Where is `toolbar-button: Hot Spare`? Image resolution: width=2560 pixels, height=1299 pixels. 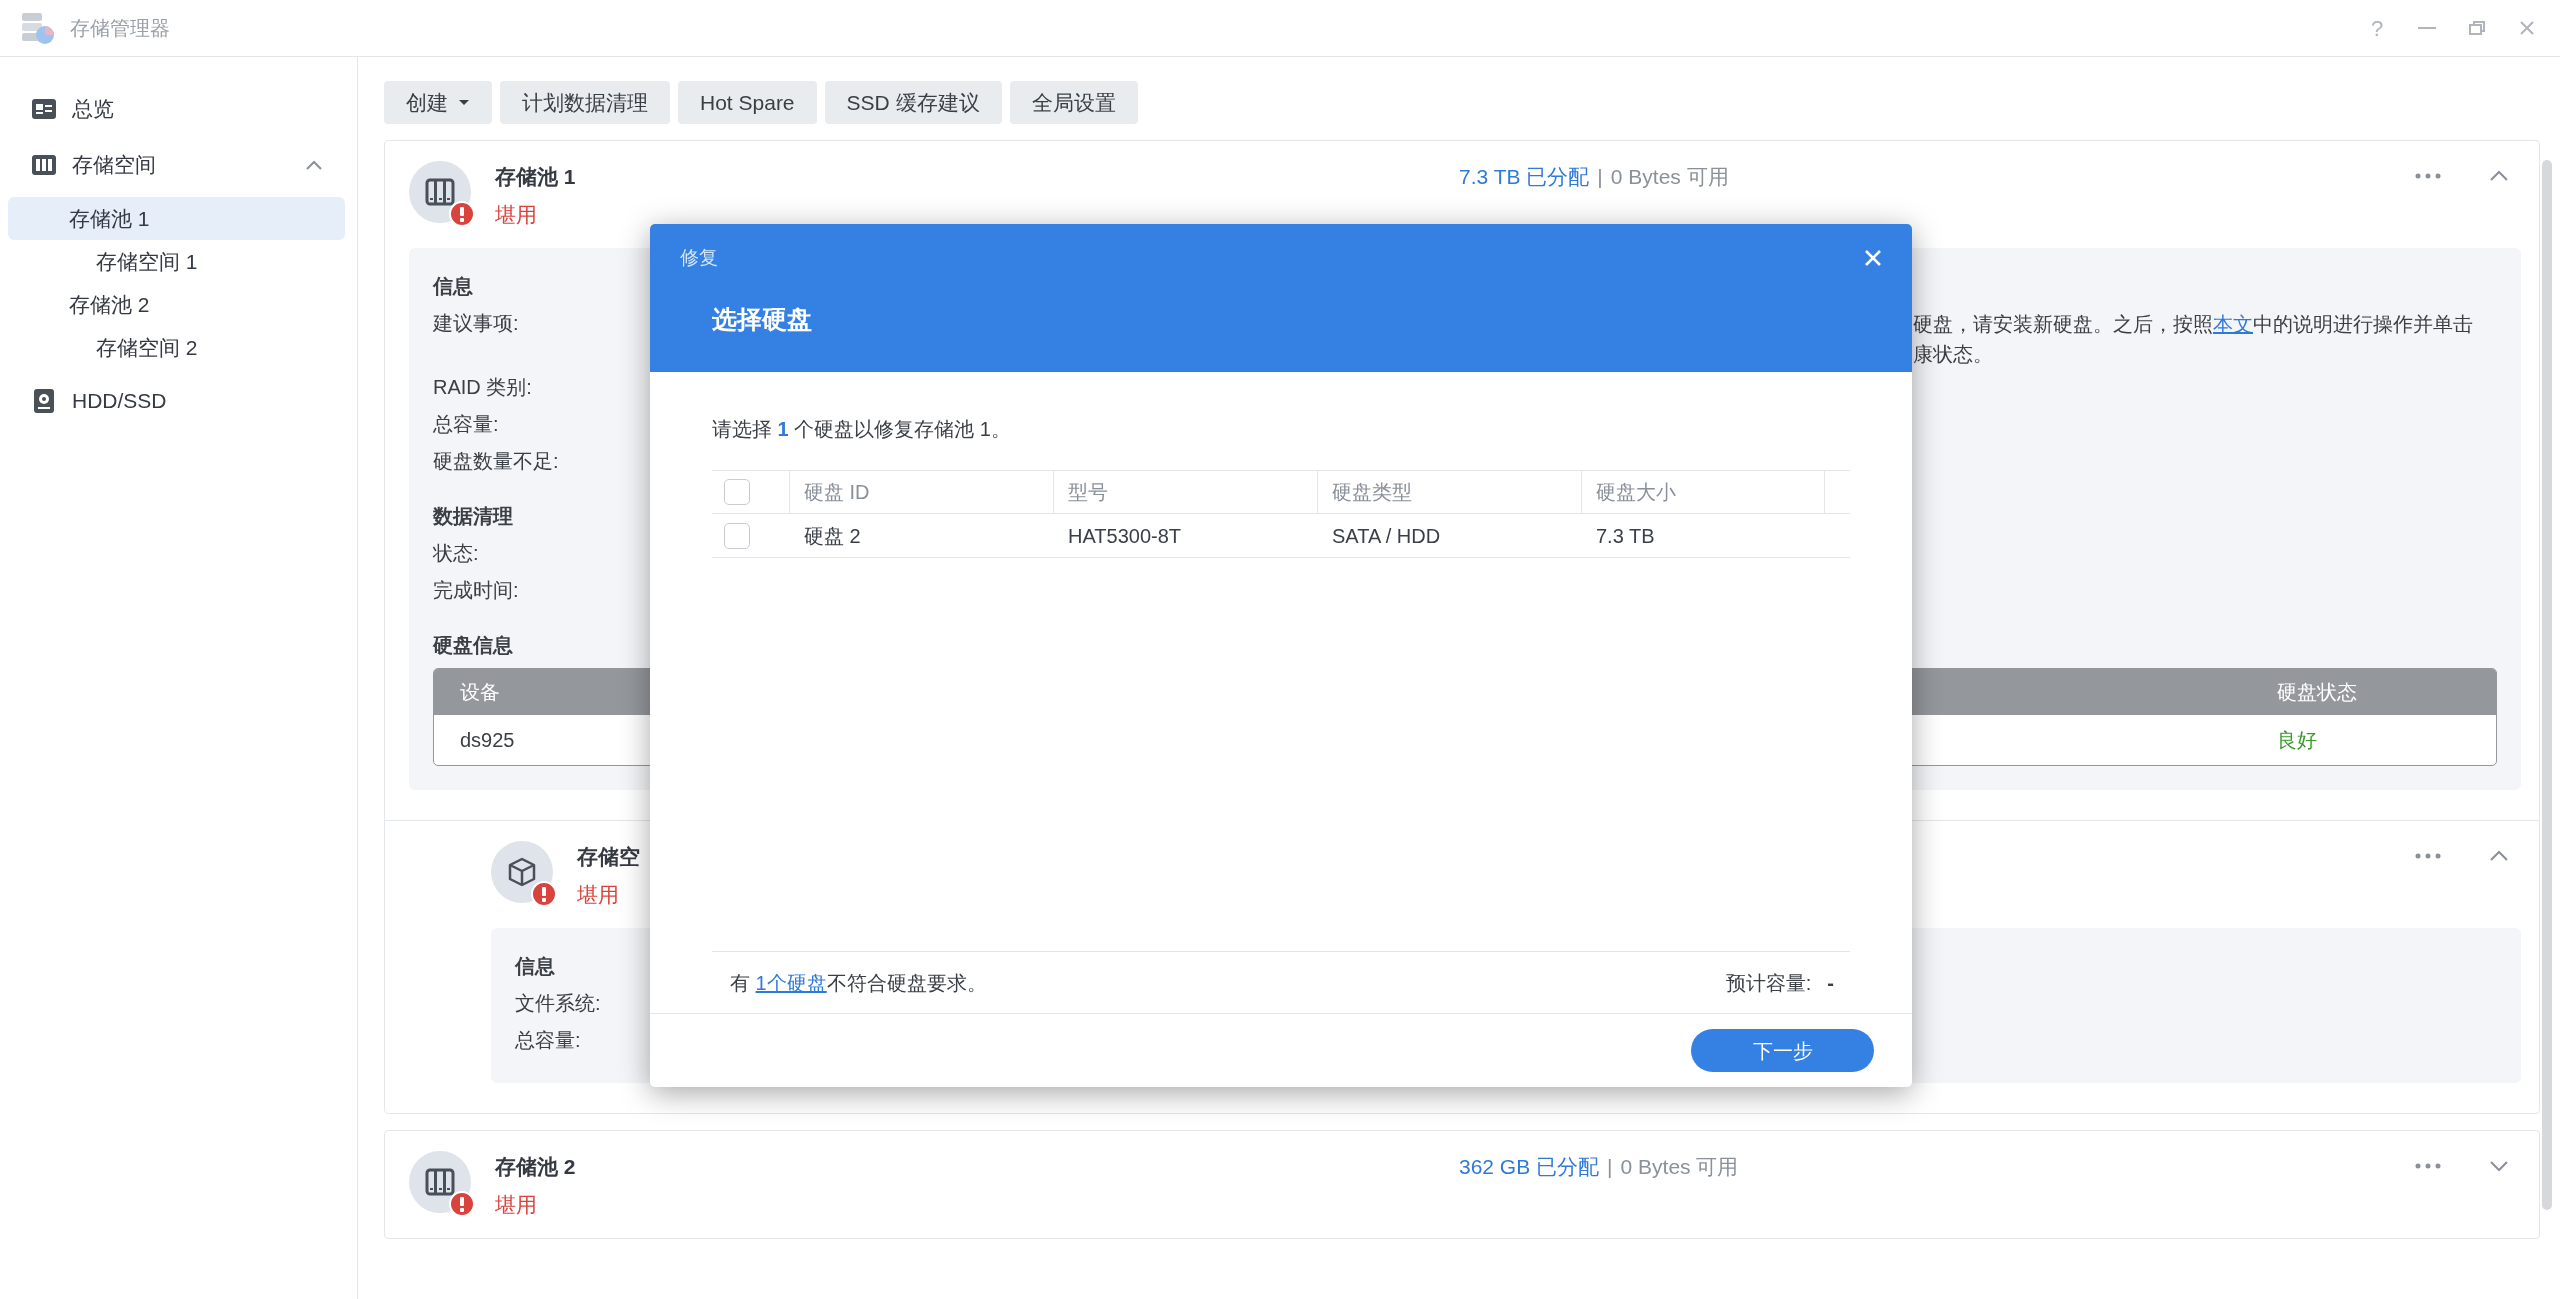
toolbar-button: Hot Spare is located at coordinates (747, 102).